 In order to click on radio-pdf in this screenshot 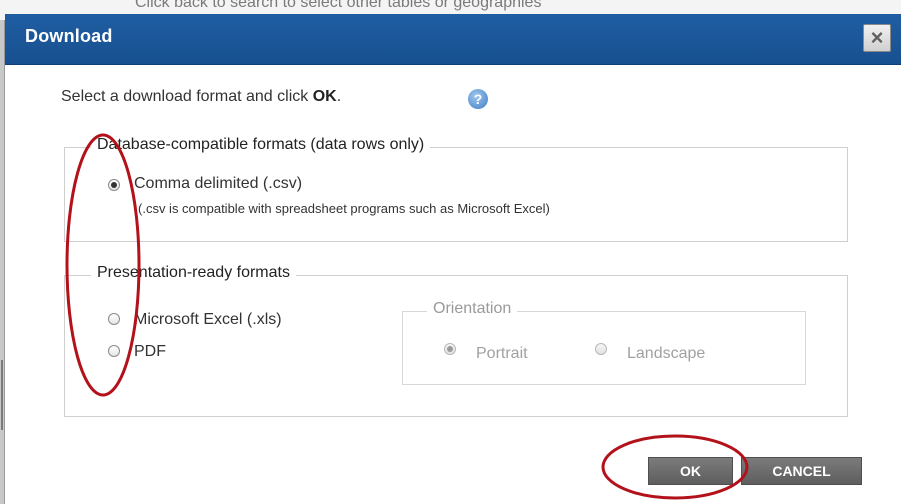, I will do `click(114, 351)`.